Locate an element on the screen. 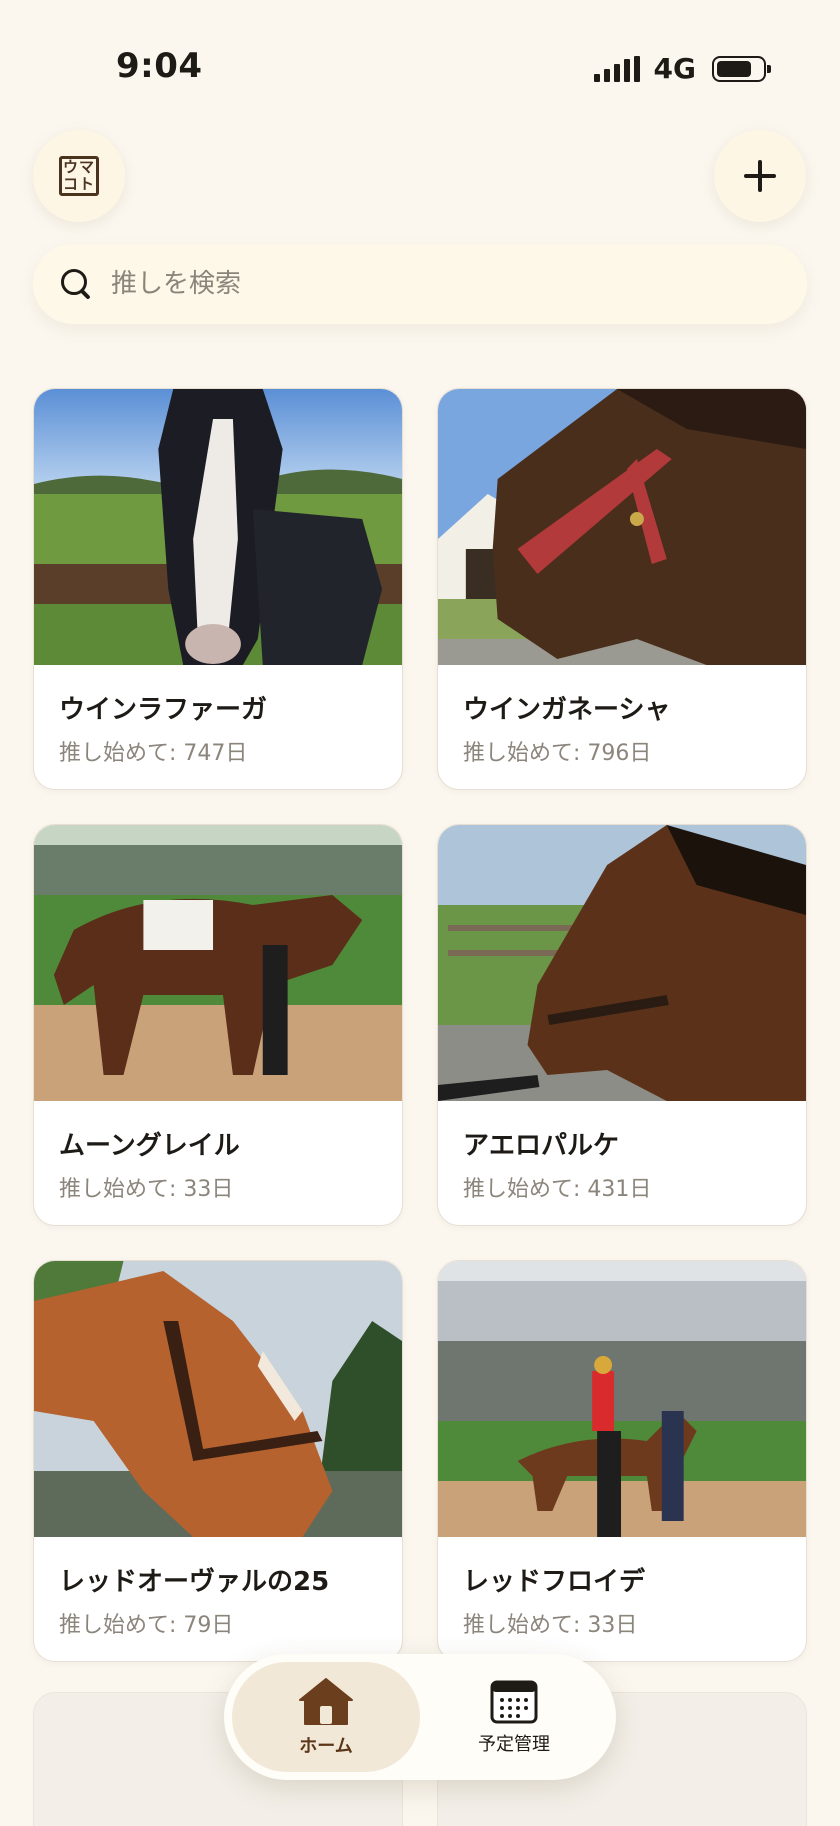  nav-home: ホーム is located at coordinates (326, 1717).